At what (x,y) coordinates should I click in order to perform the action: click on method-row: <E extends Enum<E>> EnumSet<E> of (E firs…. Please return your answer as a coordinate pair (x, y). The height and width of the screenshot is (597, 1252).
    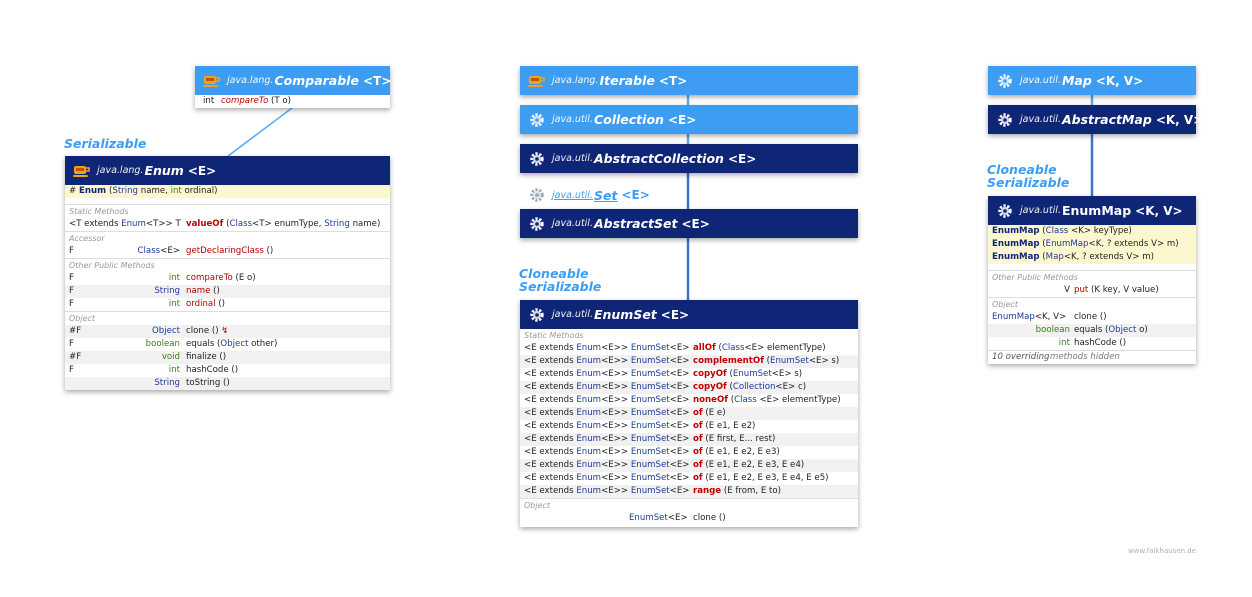
    Looking at the image, I should click on (689, 439).